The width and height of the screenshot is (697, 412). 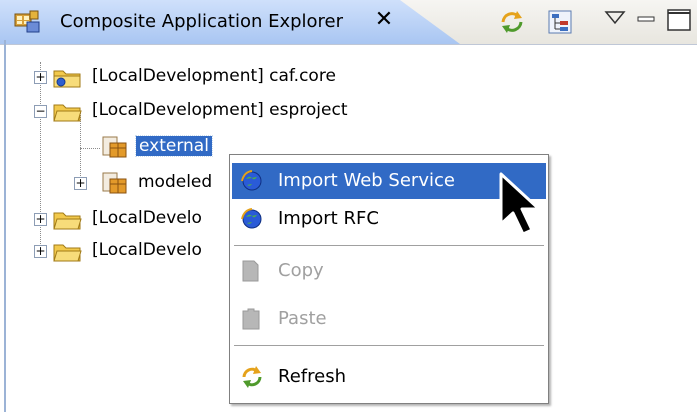 I want to click on refresh-icon, so click(x=252, y=377).